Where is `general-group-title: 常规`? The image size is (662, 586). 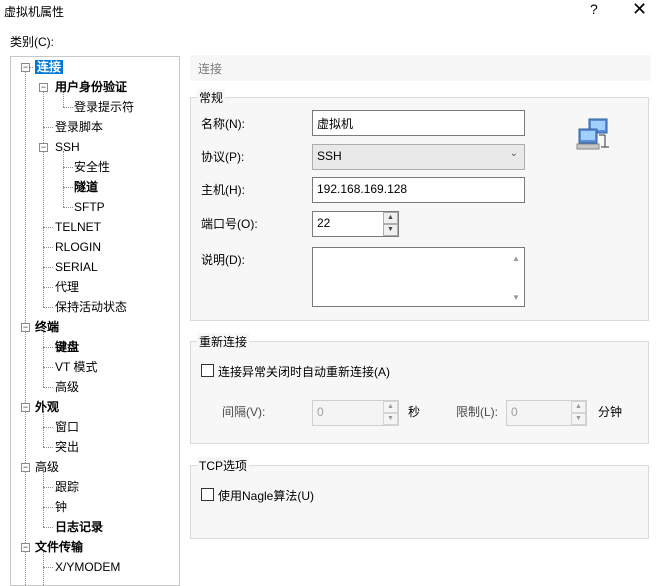
general-group-title: 常规 is located at coordinates (211, 97).